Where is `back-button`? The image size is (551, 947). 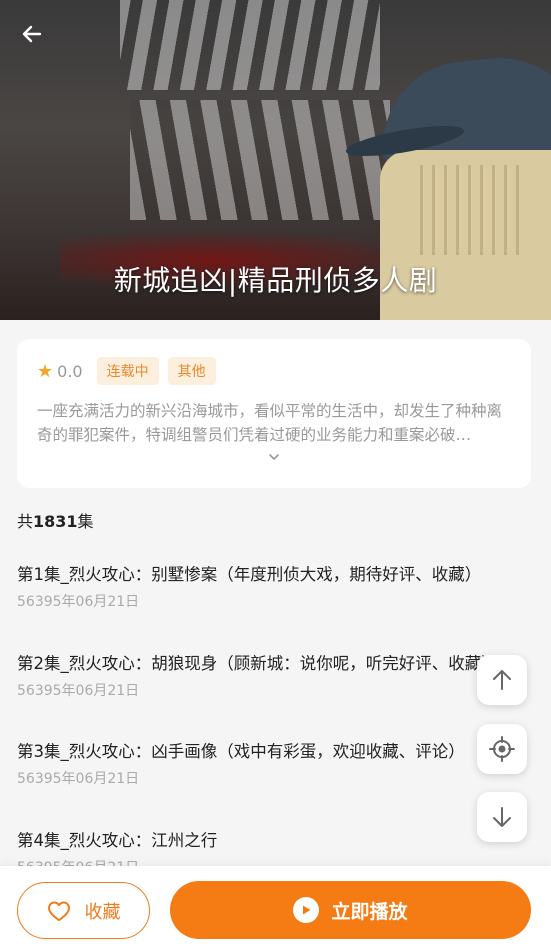
back-button is located at coordinates (32, 34).